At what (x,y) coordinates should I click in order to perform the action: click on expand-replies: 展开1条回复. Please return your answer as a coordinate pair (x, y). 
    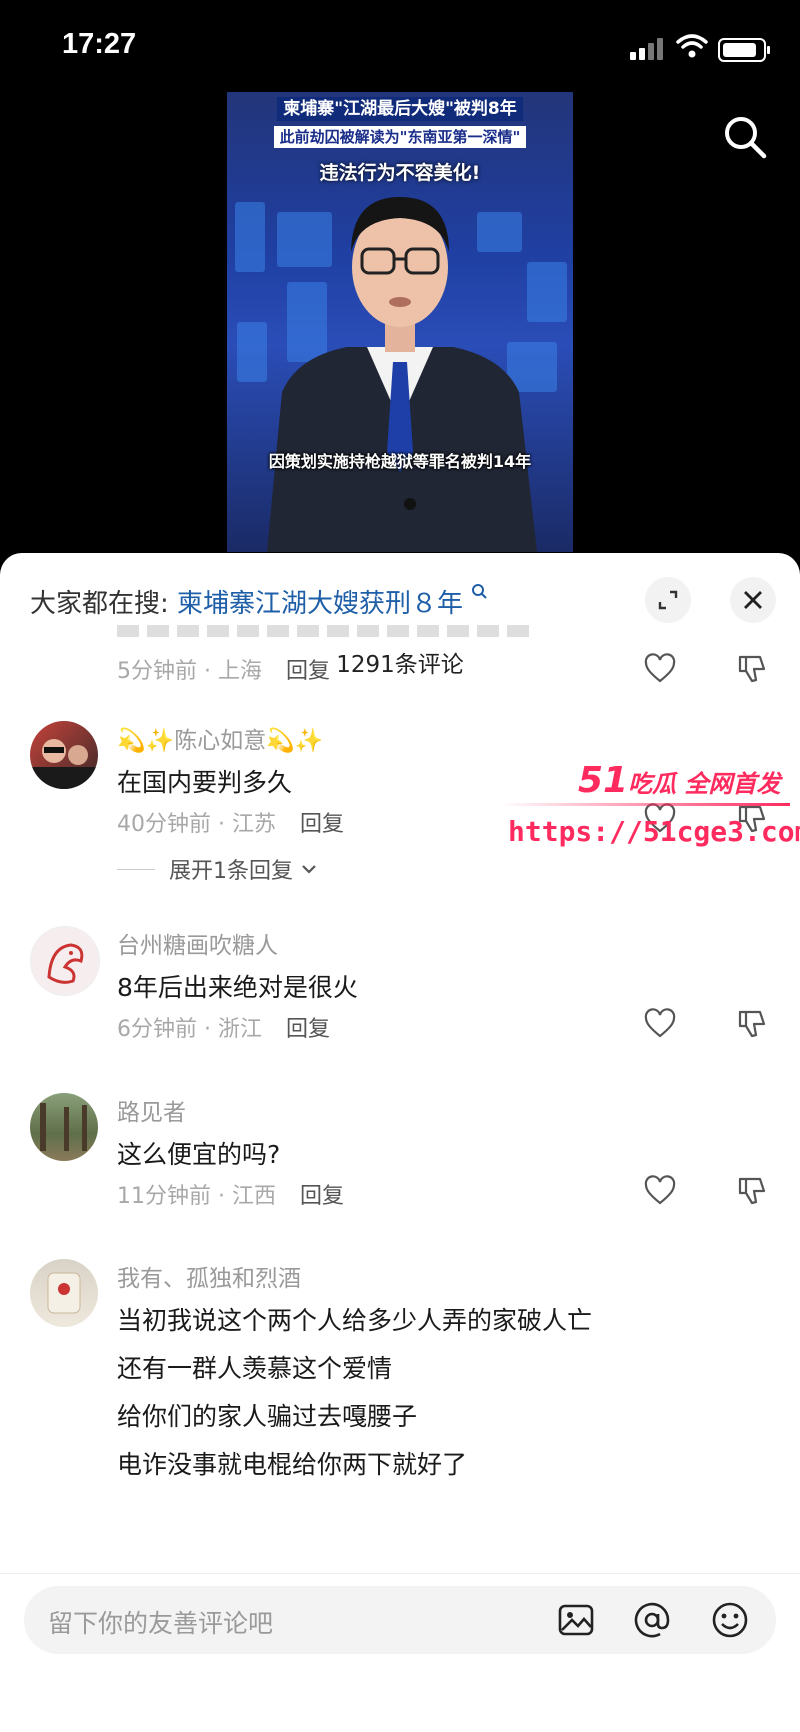
    Looking at the image, I should click on (218, 869).